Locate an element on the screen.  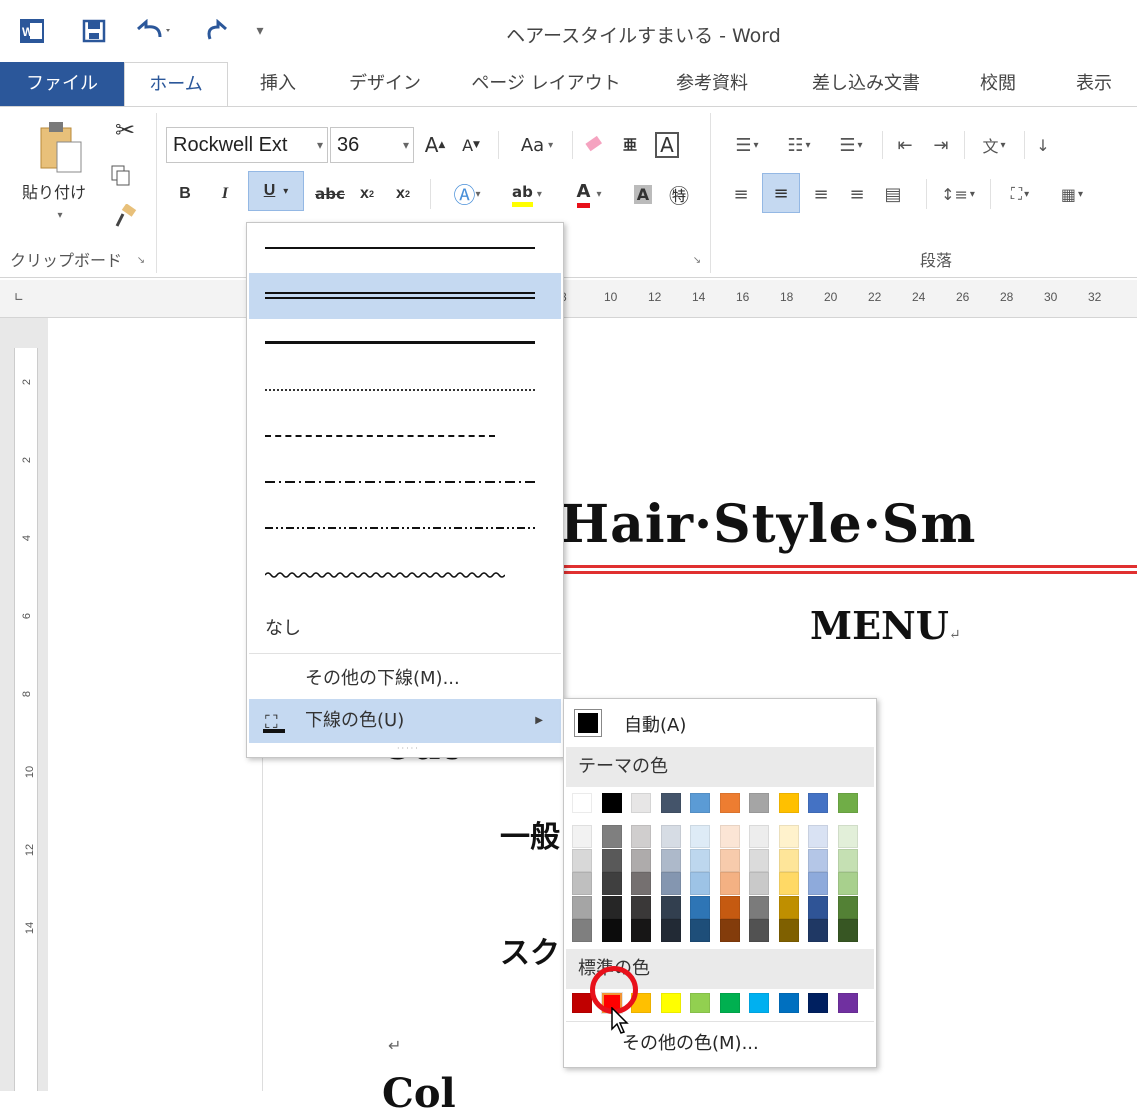
change-case-button: Aa ▾ is located at coordinates (537, 145).